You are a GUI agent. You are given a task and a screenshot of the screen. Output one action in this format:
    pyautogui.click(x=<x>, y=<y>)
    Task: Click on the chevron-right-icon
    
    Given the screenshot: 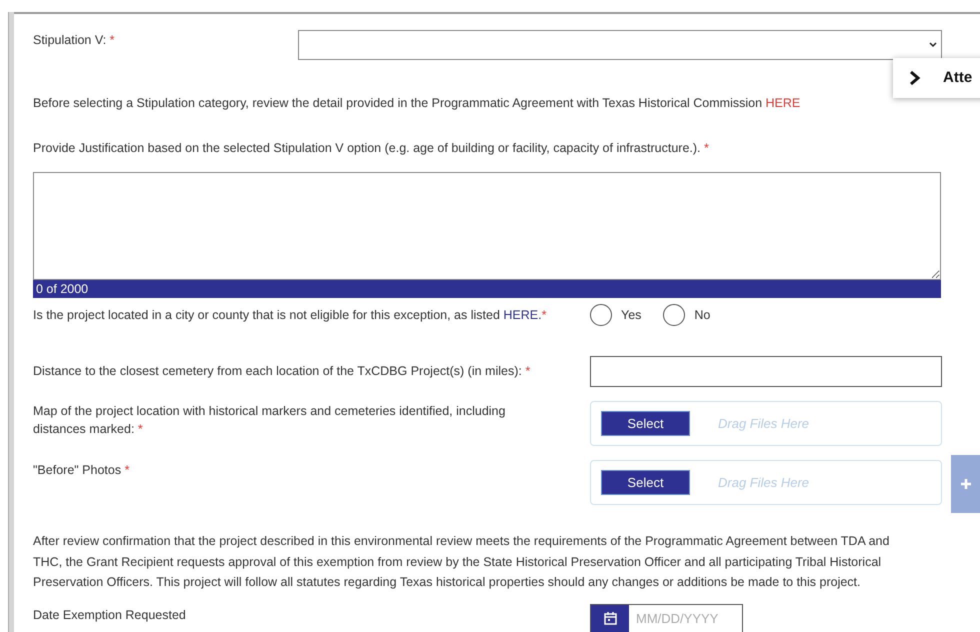 What is the action you would take?
    pyautogui.click(x=915, y=78)
    